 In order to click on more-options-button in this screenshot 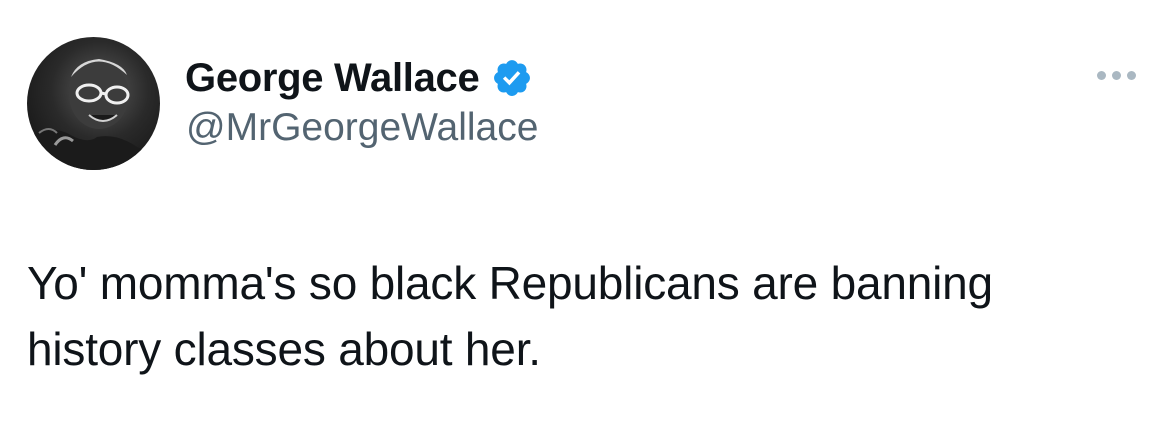, I will do `click(1116, 75)`.